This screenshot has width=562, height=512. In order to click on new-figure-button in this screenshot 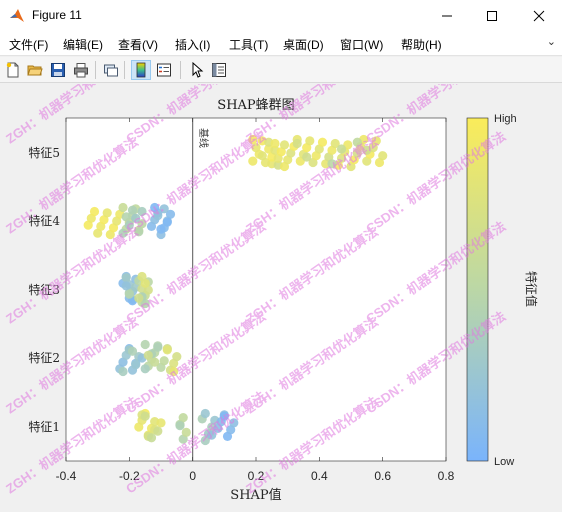, I will do `click(13, 70)`.